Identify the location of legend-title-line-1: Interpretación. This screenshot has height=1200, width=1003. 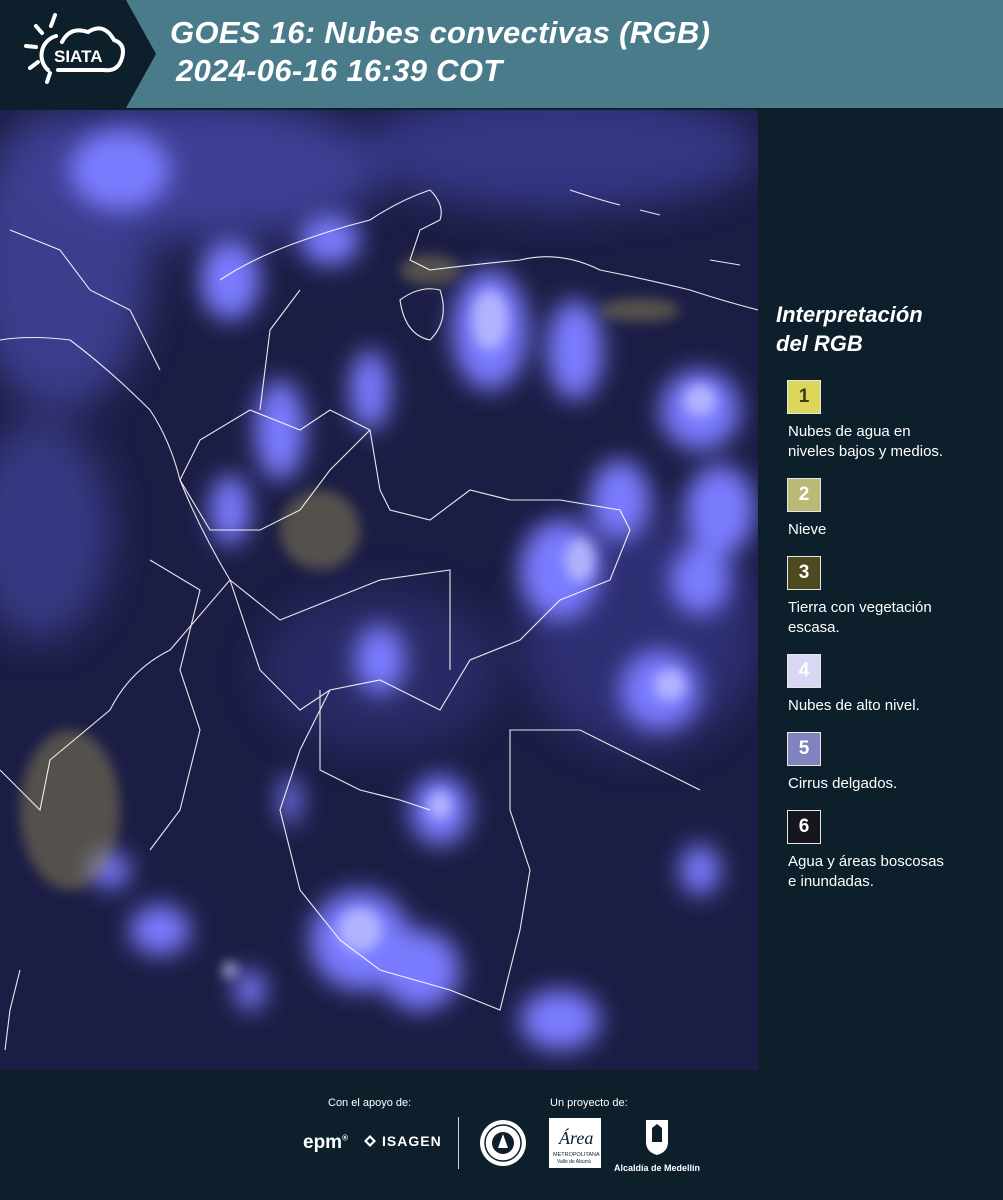
(849, 314).